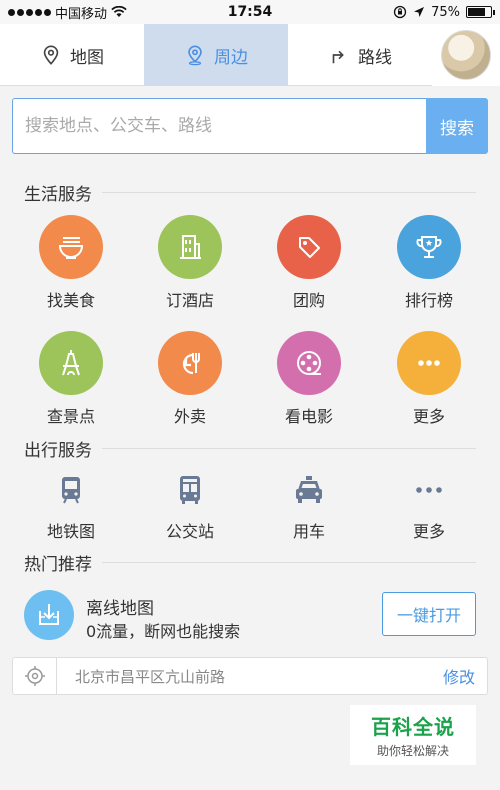  I want to click on film-reel-icon, so click(309, 363).